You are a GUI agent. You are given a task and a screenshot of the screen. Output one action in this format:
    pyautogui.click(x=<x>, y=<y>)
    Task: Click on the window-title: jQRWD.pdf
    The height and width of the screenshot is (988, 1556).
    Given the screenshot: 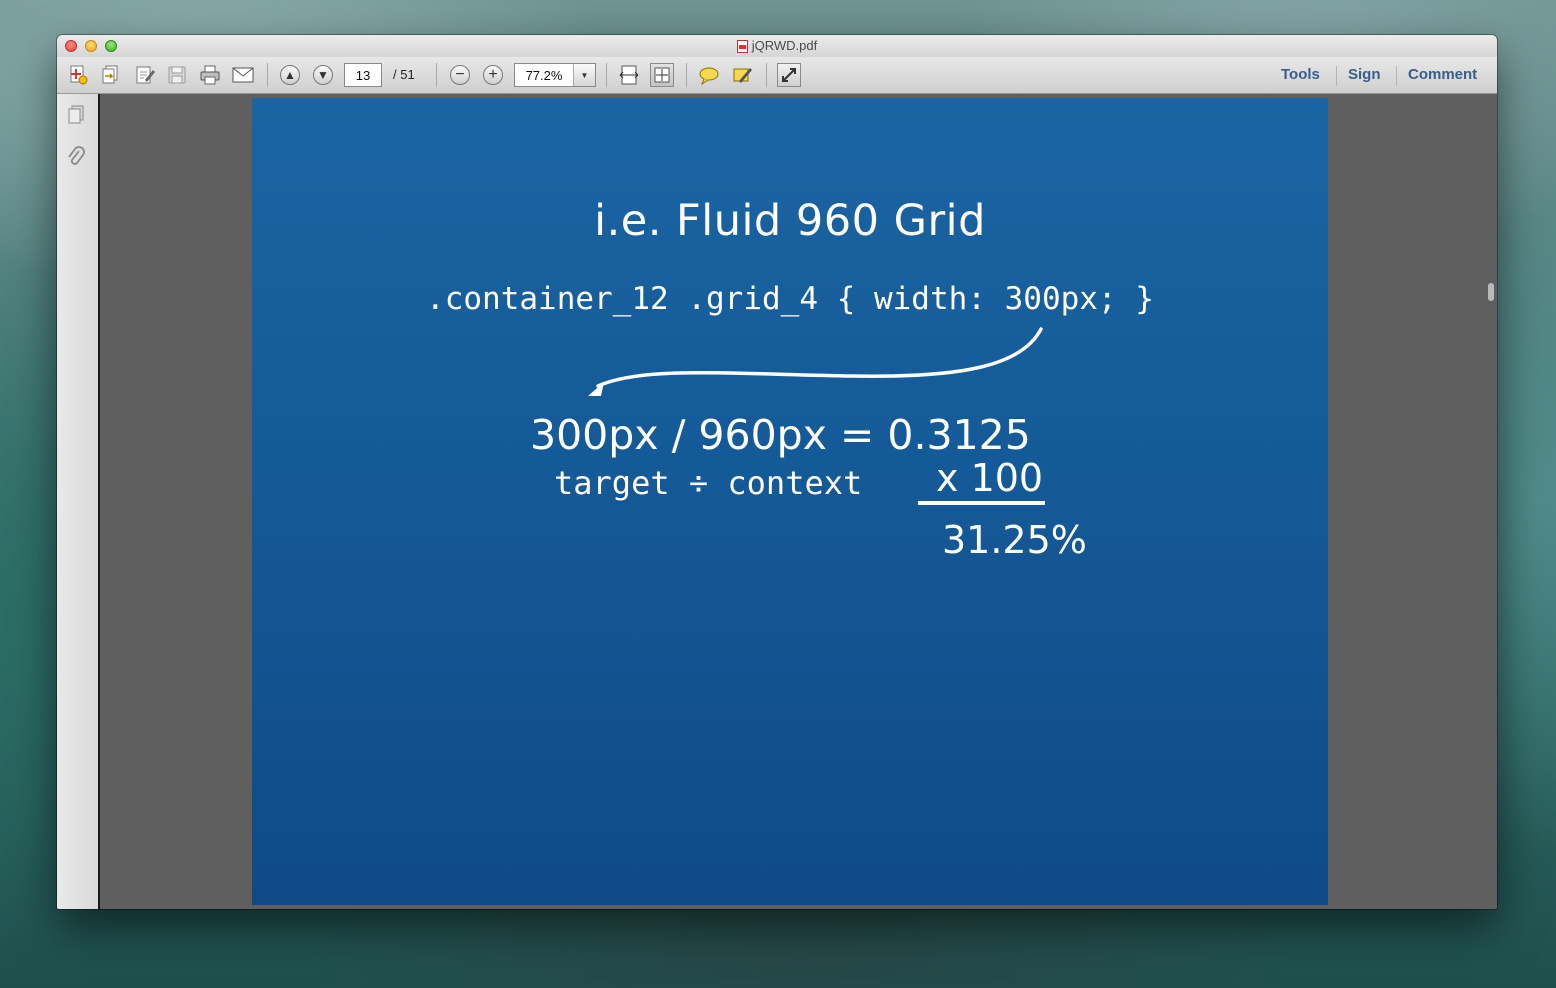 What is the action you would take?
    pyautogui.click(x=784, y=45)
    